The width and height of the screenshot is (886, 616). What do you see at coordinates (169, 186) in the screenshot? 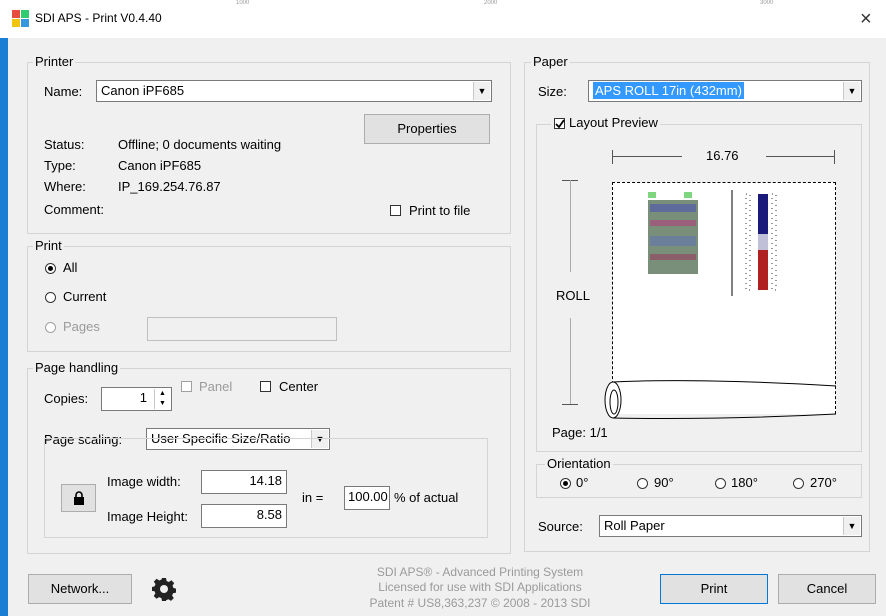
I see `where-value: IP_169.254.76.87` at bounding box center [169, 186].